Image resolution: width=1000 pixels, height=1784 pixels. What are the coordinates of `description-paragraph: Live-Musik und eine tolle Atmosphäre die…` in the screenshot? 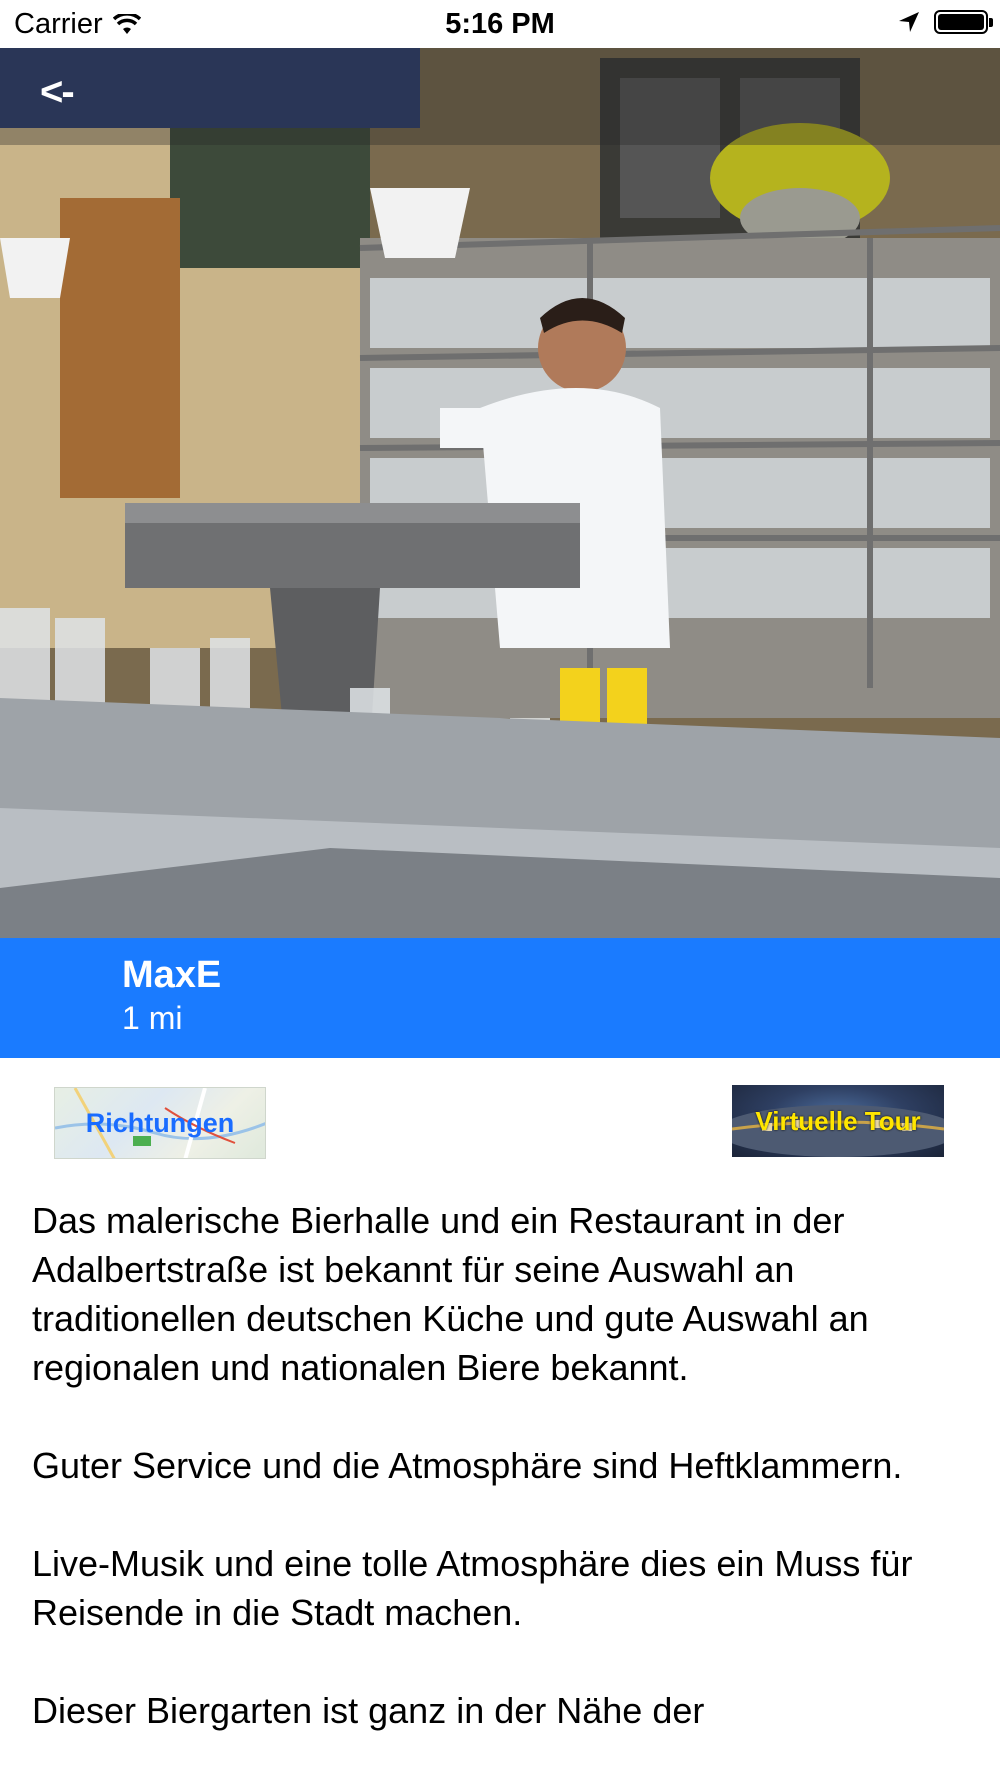 It's located at (472, 1588).